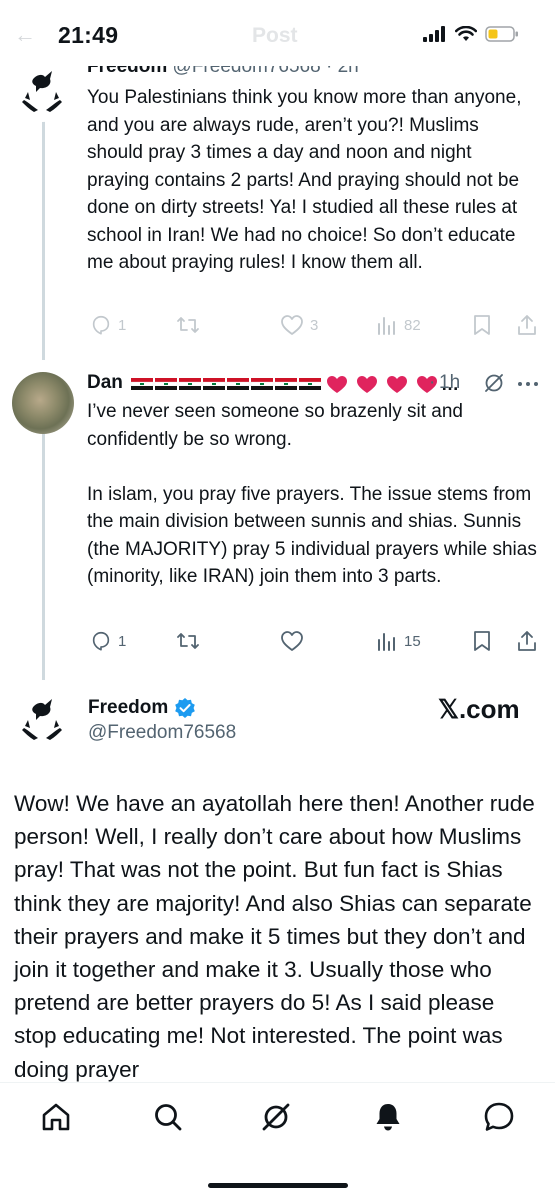 This screenshot has width=555, height=1201. Describe the element at coordinates (168, 1119) in the screenshot. I see `search-icon` at that location.